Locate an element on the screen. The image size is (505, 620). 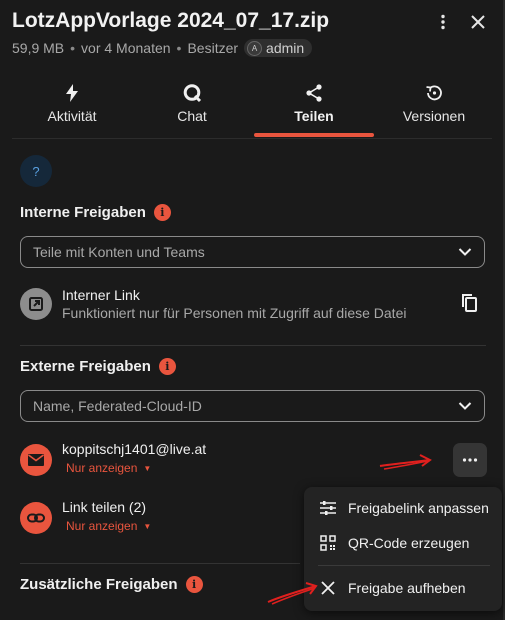
file-modified: vor 4 Monaten is located at coordinates (126, 48).